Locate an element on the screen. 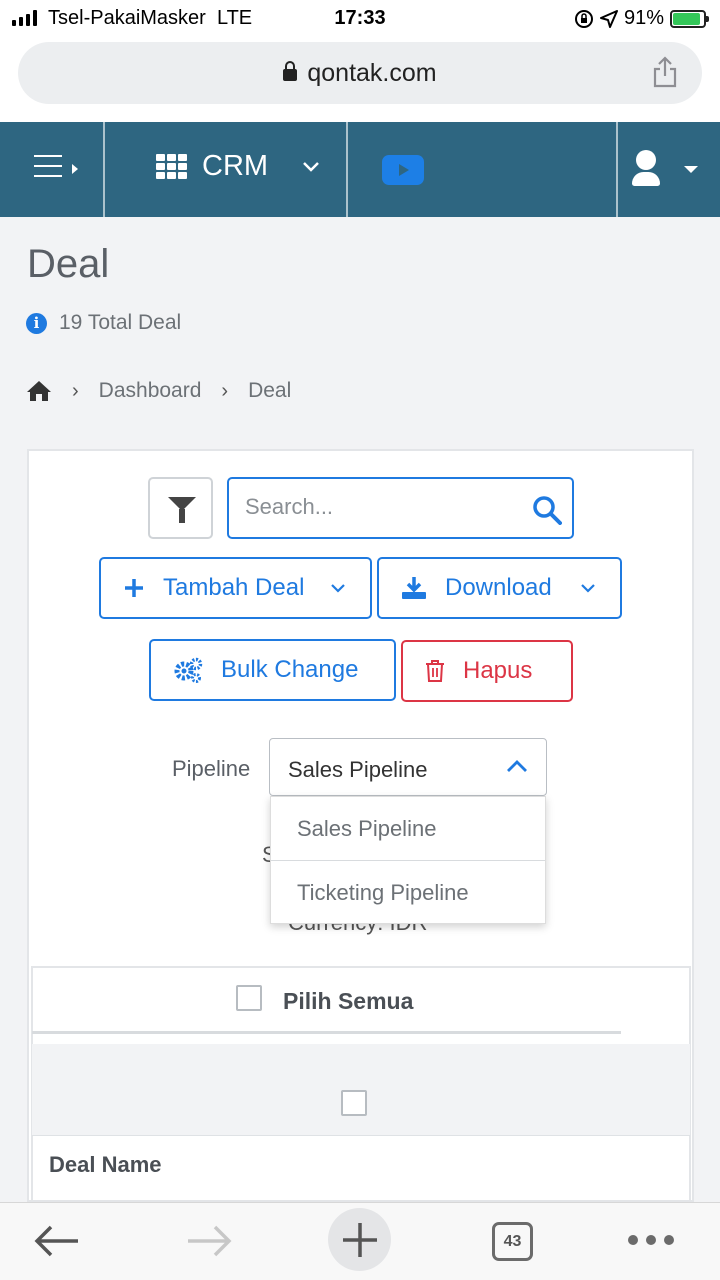 This screenshot has width=720, height=1280. tabs-icon: 43 is located at coordinates (512, 1241).